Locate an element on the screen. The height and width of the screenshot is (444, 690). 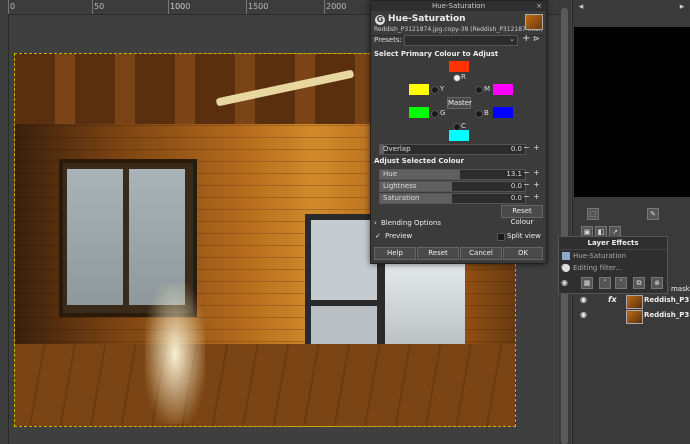
effect-item: Hue-Saturation is located at coordinates (599, 256).